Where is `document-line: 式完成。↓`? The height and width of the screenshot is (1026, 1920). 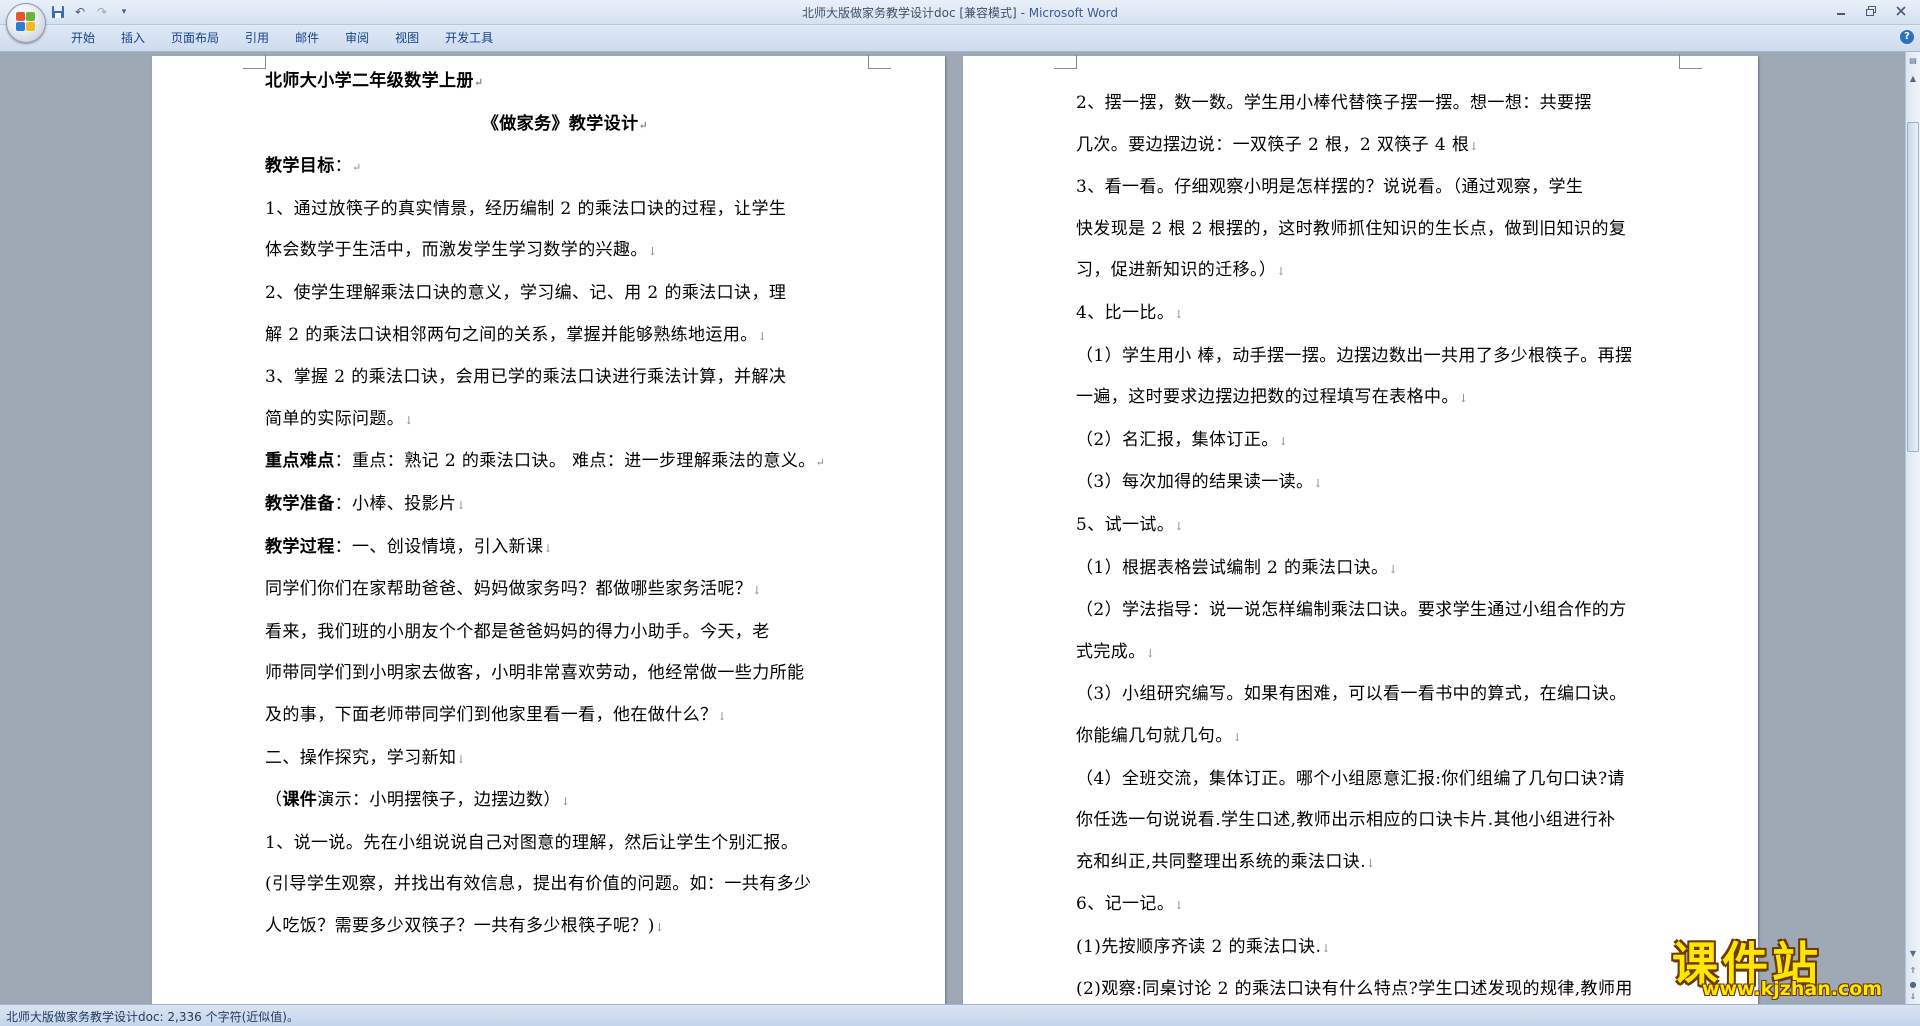 document-line: 式完成。↓ is located at coordinates (1376, 653).